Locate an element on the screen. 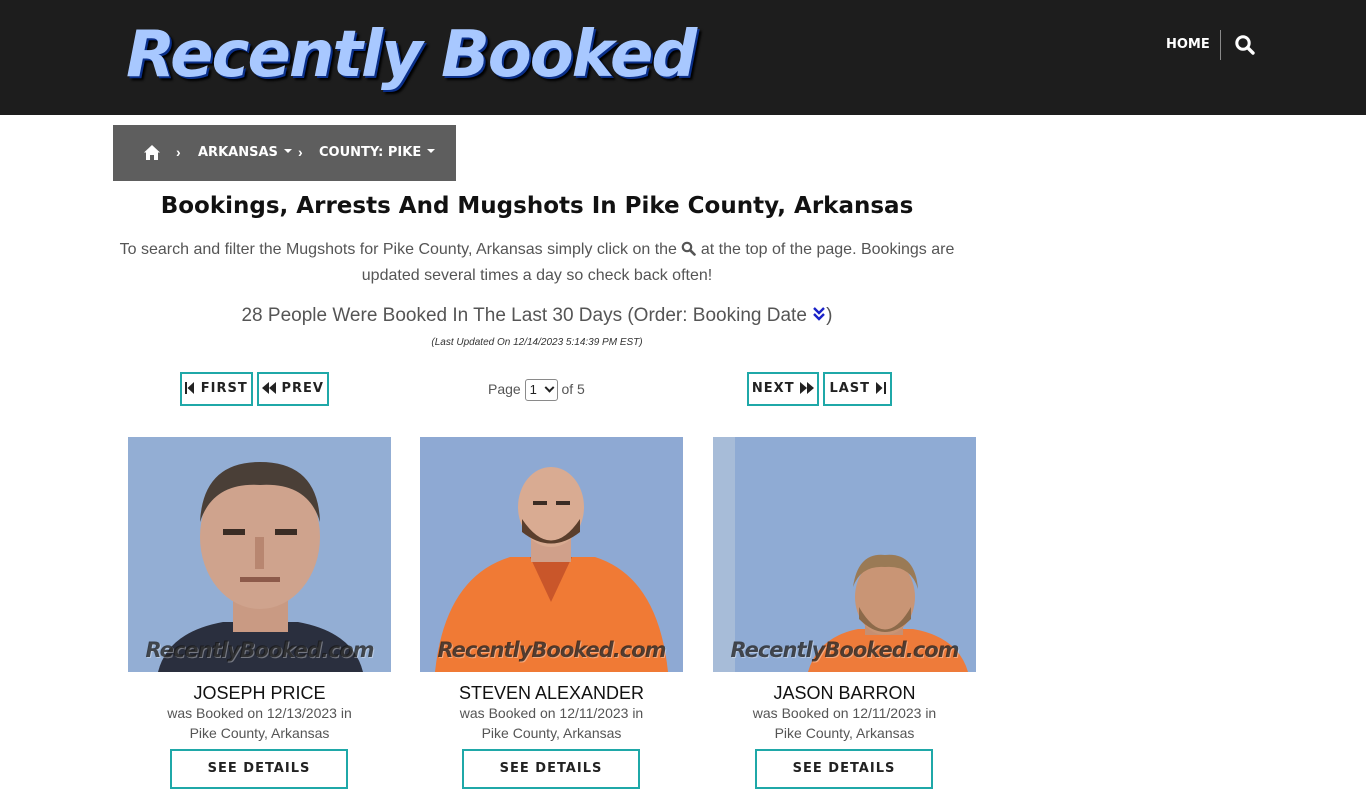 This screenshot has width=1366, height=789. page-of-label: of 5 is located at coordinates (573, 389).